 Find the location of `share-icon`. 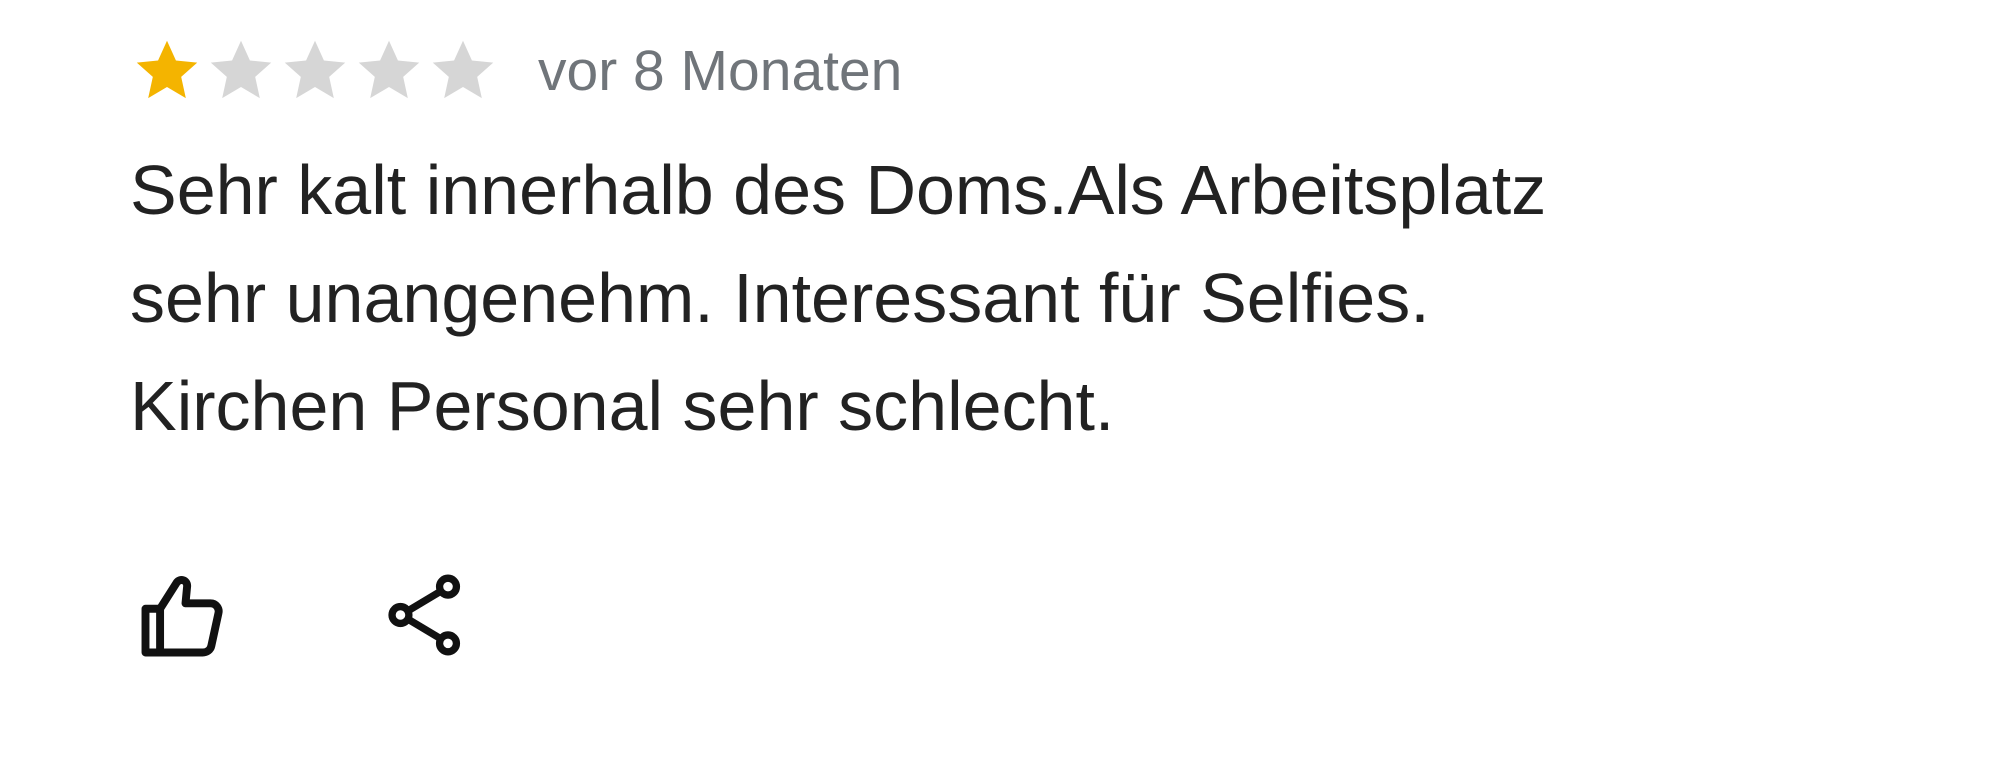

share-icon is located at coordinates (424, 615).